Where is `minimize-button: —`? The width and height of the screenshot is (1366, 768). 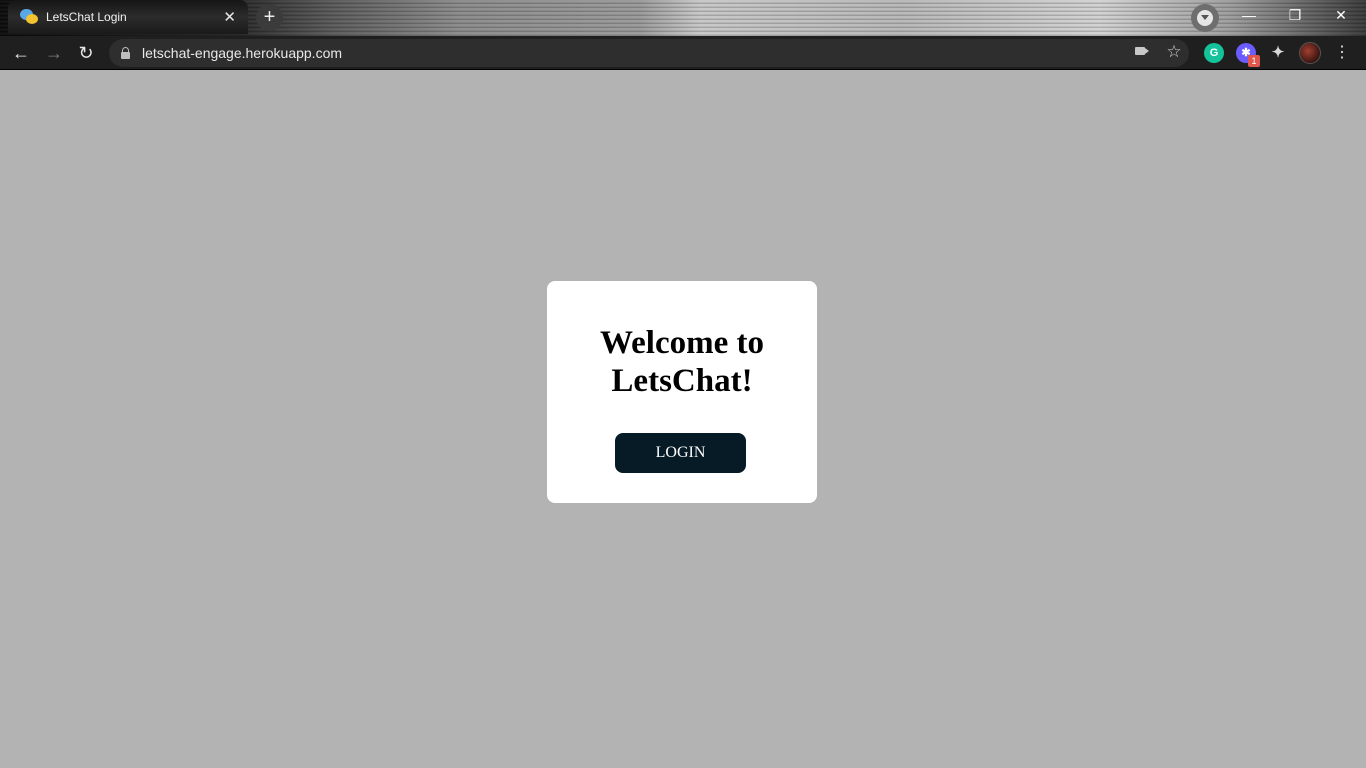 minimize-button: — is located at coordinates (1249, 15).